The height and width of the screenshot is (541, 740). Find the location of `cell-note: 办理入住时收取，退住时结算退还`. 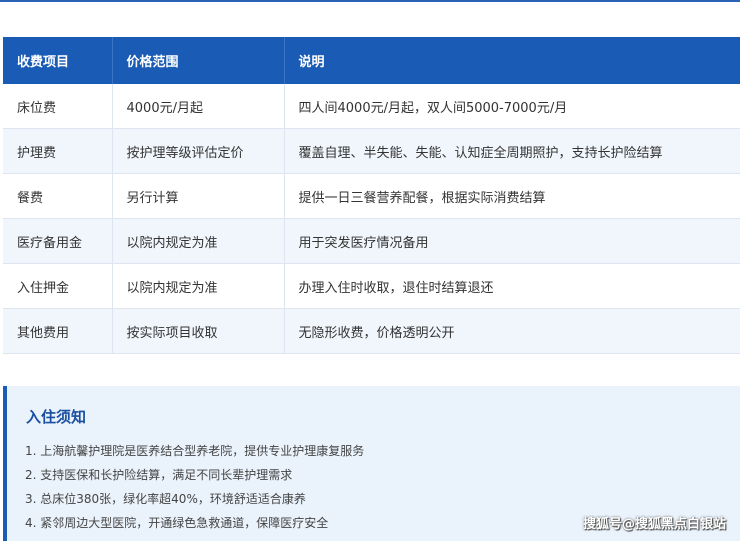

cell-note: 办理入住时收取，退住时结算退还 is located at coordinates (512, 286).